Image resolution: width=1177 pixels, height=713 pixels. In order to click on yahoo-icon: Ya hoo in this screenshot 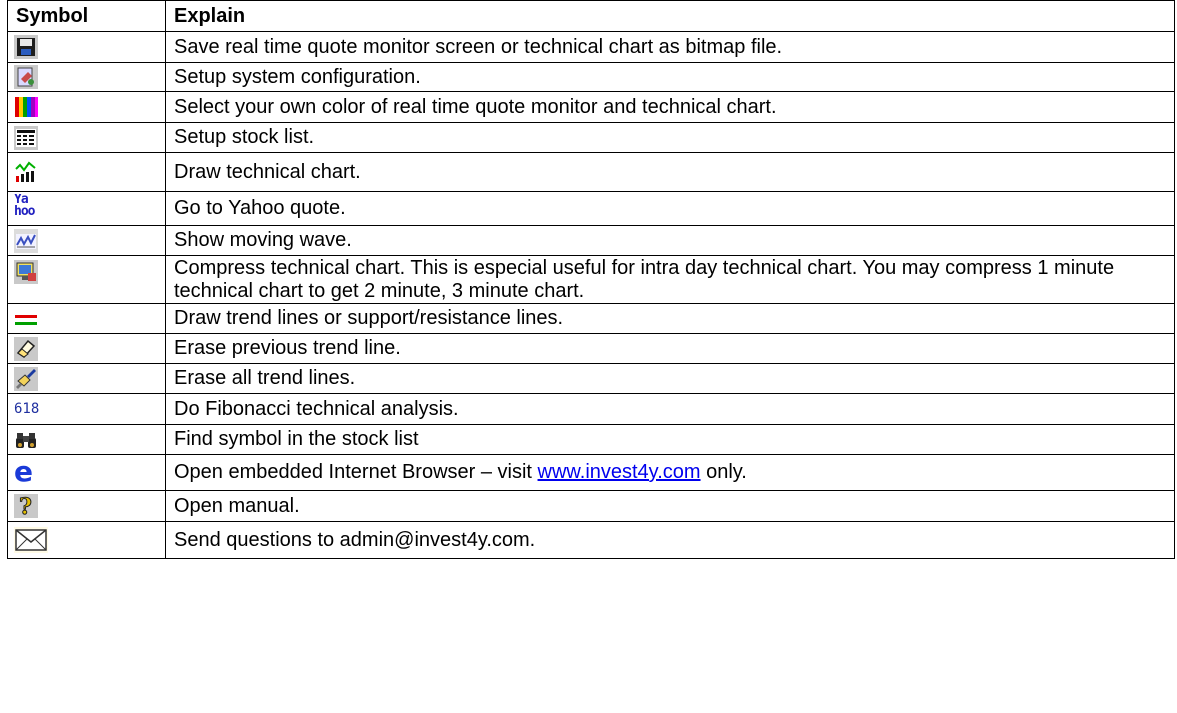, I will do `click(27, 209)`.